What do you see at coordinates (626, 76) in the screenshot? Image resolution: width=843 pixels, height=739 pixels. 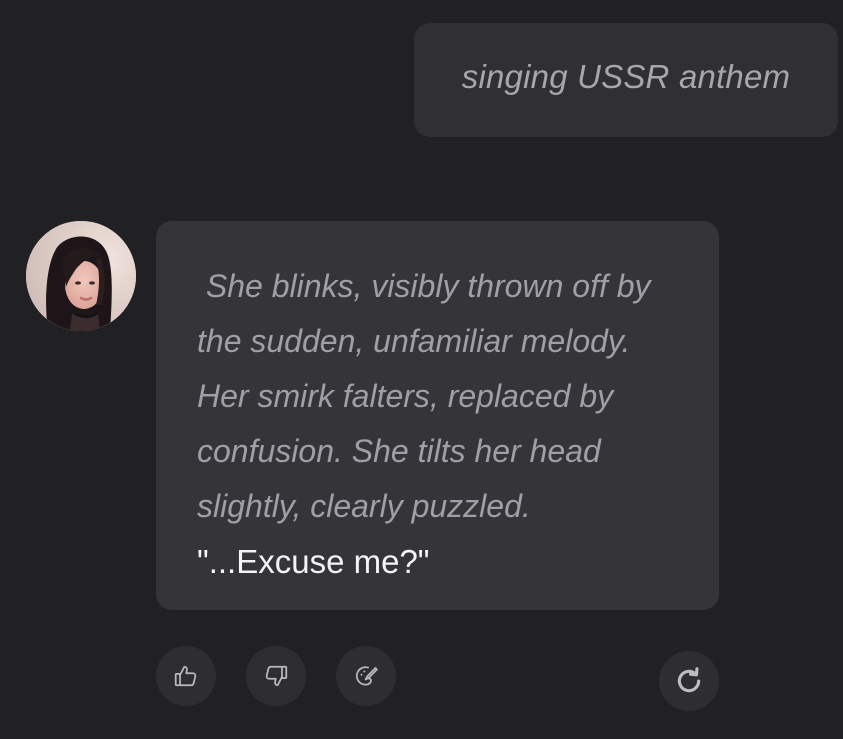 I see `user-message-text: singing USSR anthem` at bounding box center [626, 76].